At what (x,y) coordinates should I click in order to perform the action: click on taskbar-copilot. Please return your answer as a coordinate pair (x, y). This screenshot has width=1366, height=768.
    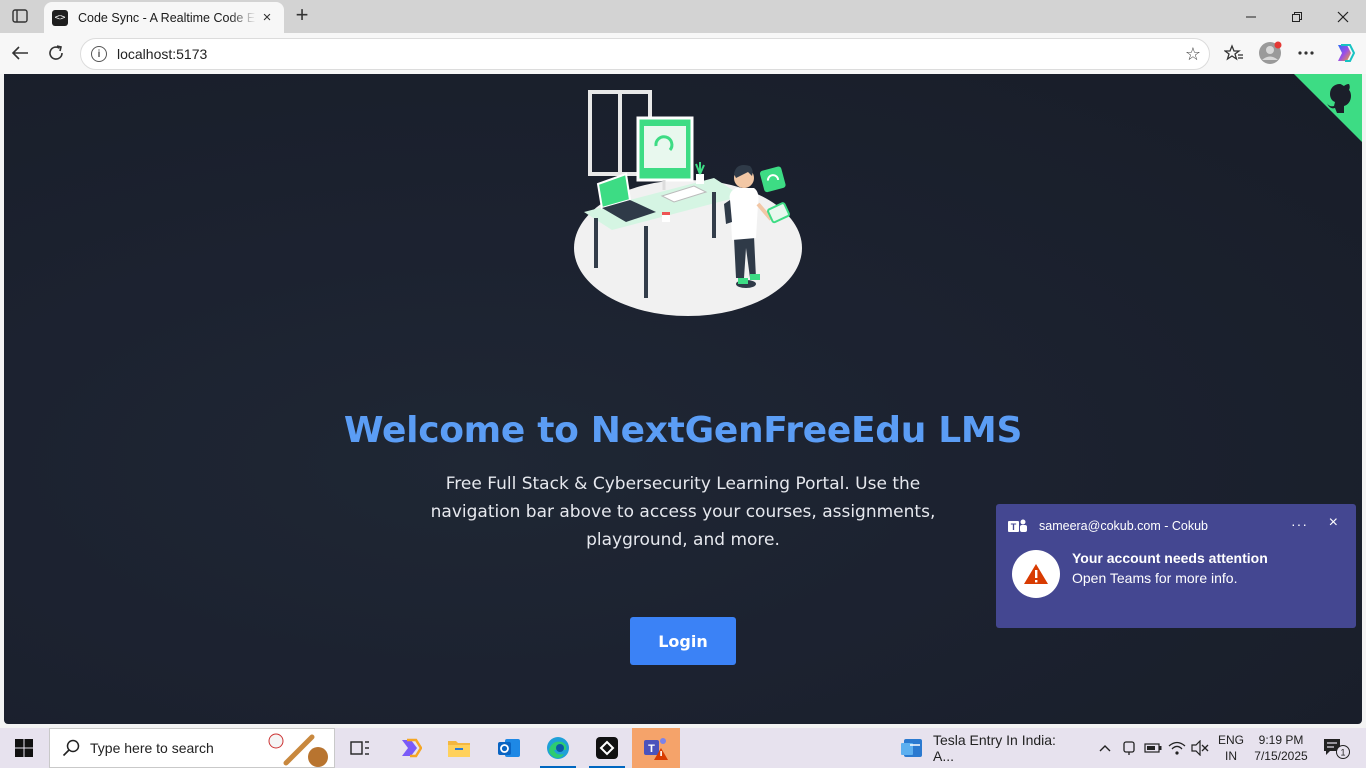
    Looking at the image, I should click on (410, 748).